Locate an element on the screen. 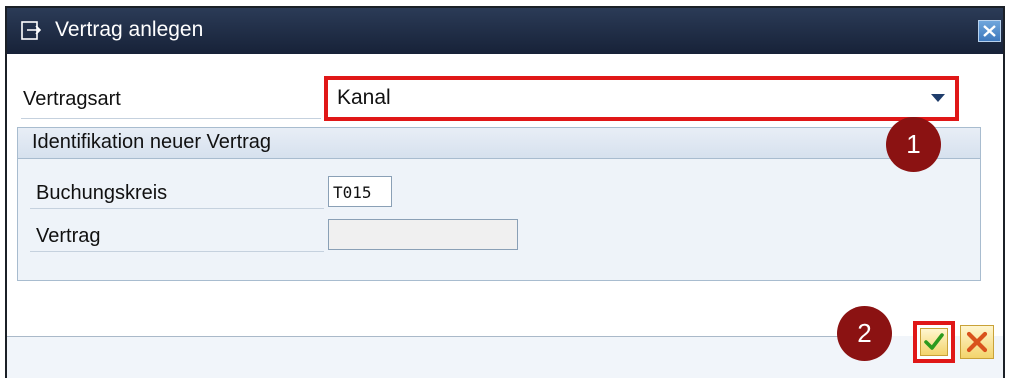  contract-type-label: Vertragsart is located at coordinates (72, 99).